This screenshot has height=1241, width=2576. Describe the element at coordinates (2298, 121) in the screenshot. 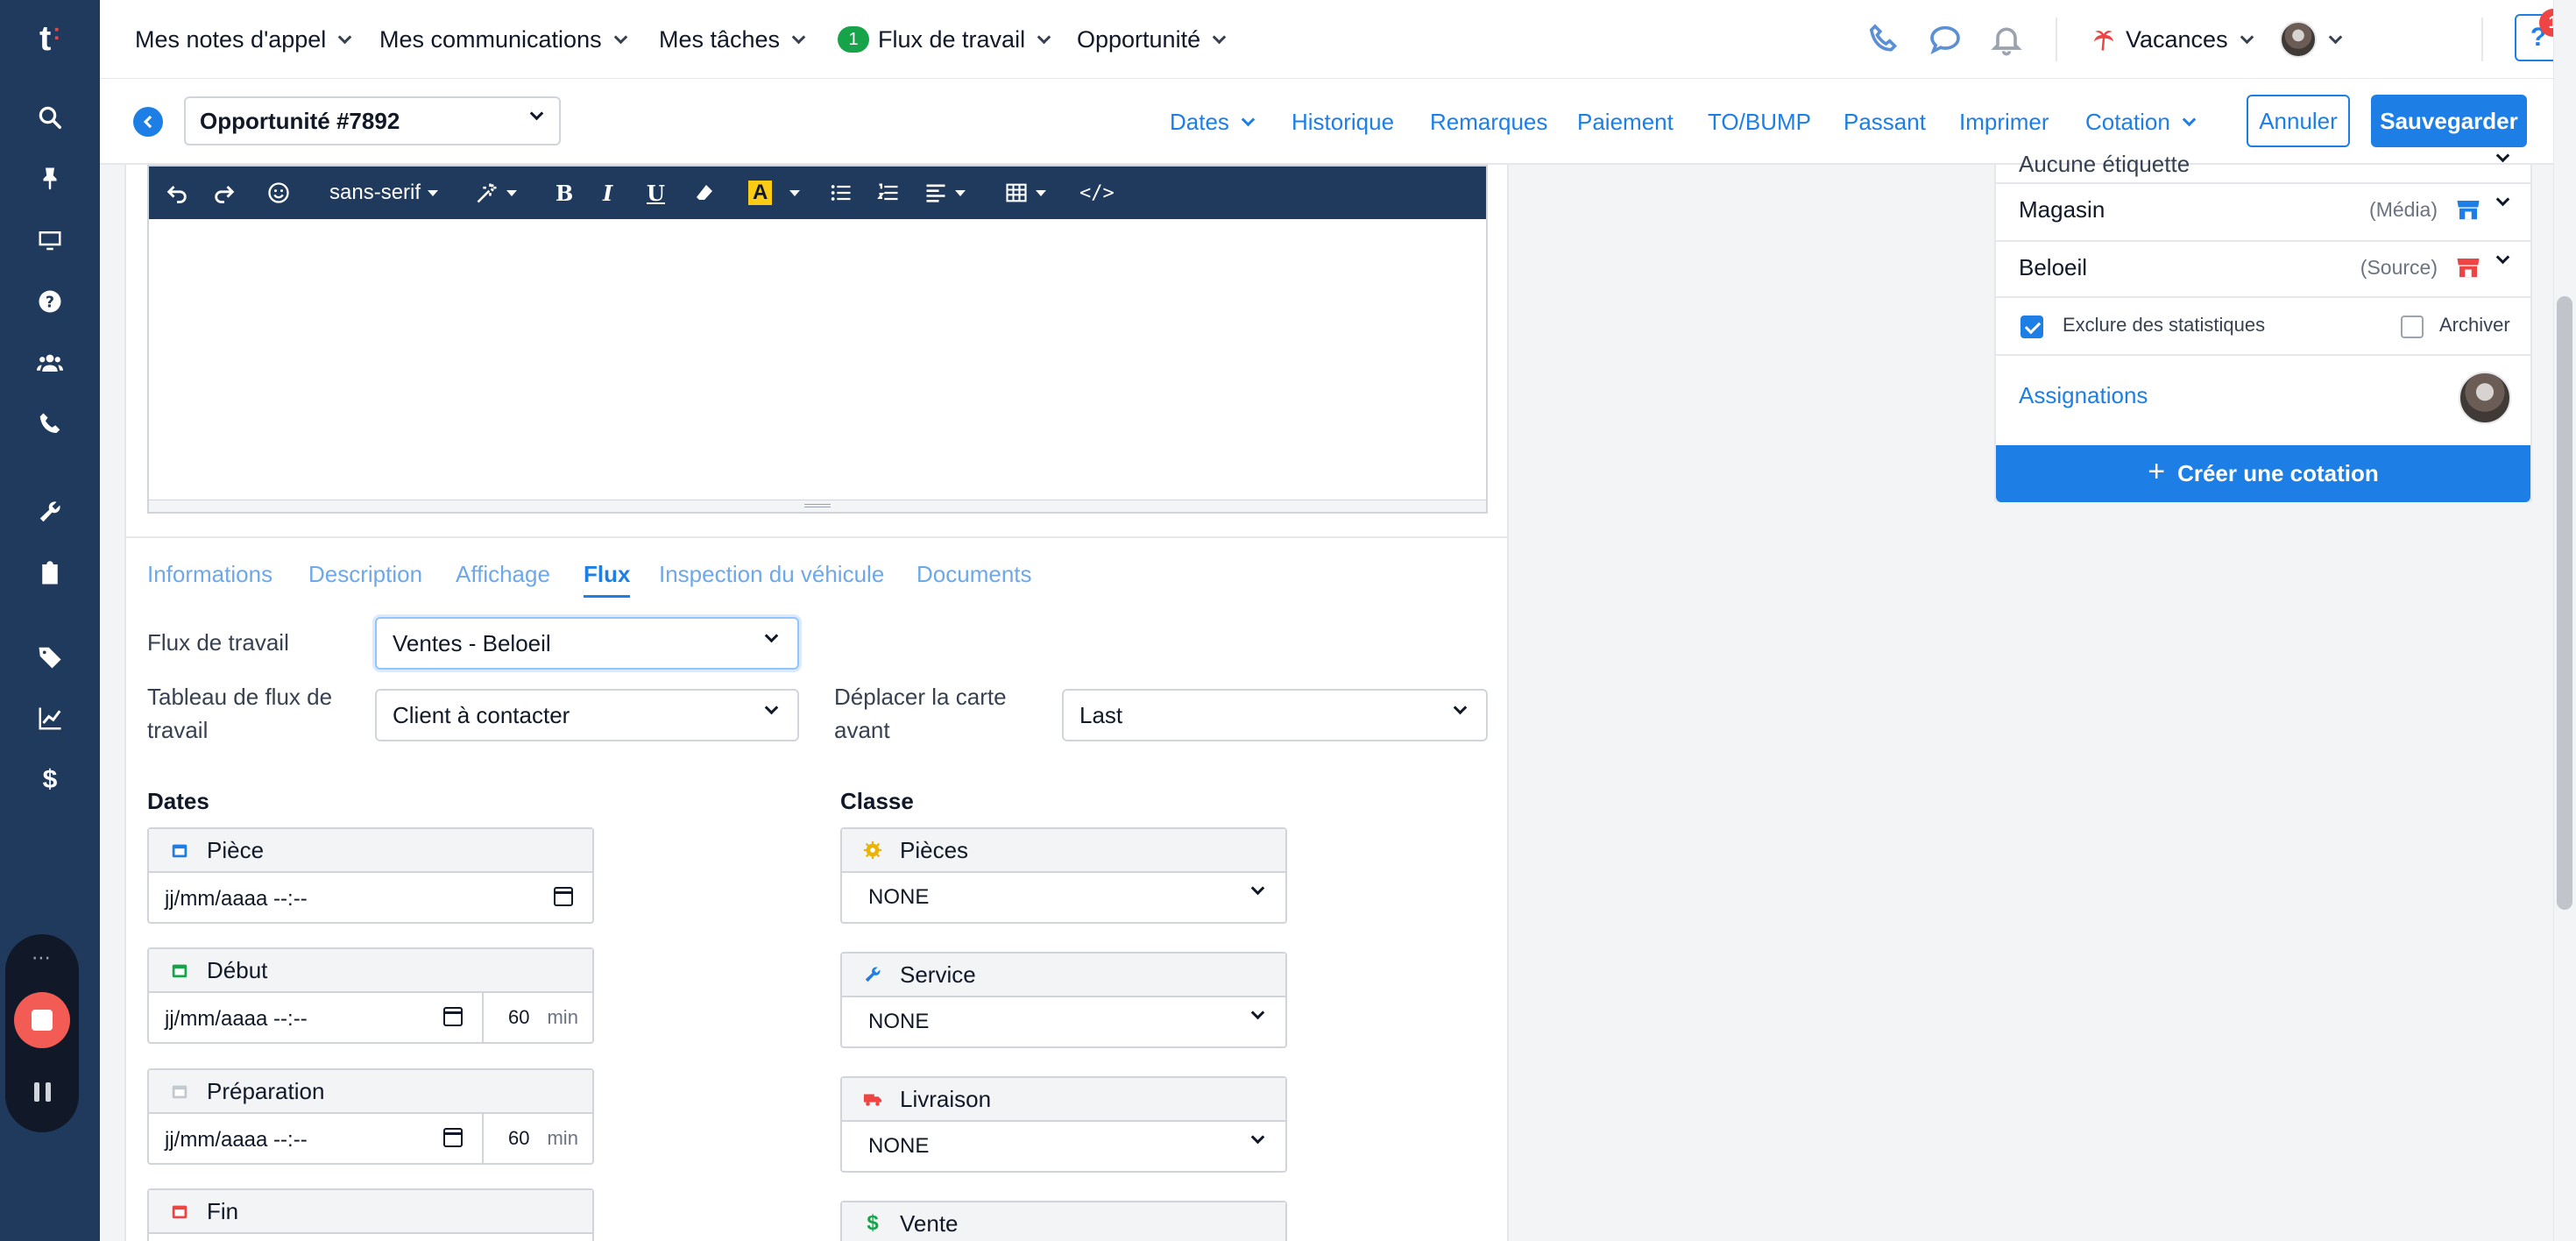

I see `cancel-button: Annuler` at that location.